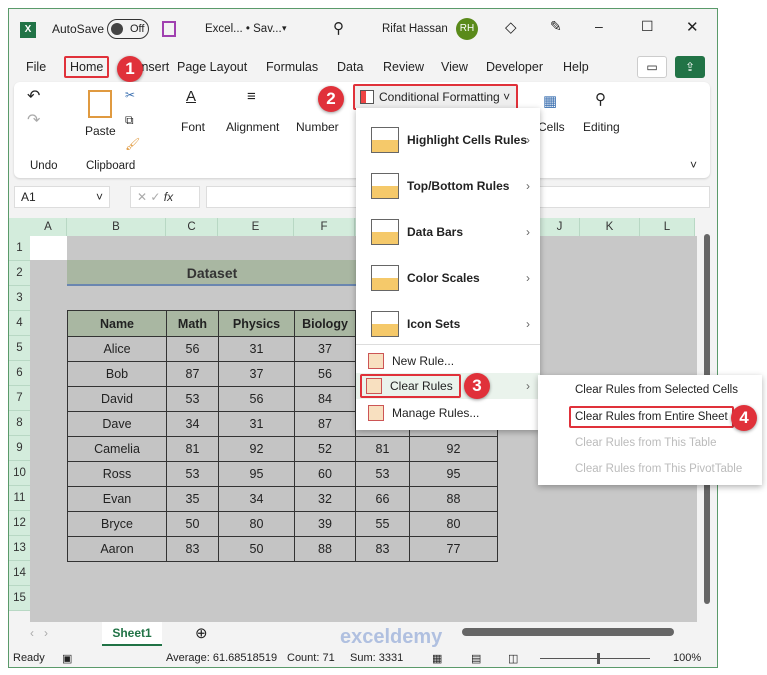 The image size is (767, 675). What do you see at coordinates (325, 549) in the screenshot?
I see `table-cell: 88` at bounding box center [325, 549].